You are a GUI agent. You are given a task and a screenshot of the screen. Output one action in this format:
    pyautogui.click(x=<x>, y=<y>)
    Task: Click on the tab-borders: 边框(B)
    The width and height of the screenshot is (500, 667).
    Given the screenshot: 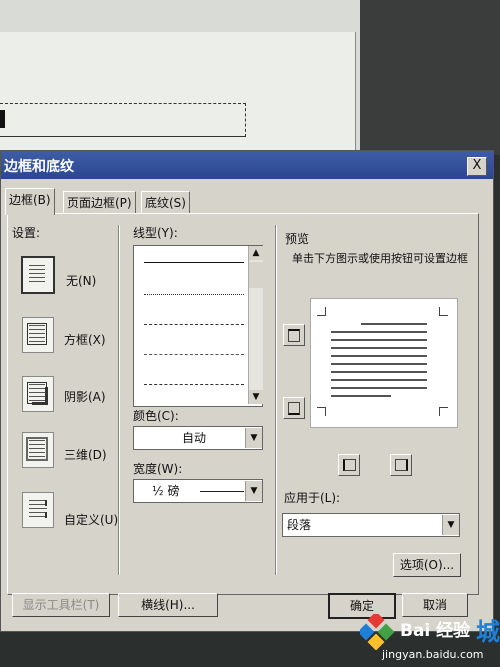 What is the action you would take?
    pyautogui.click(x=30, y=201)
    